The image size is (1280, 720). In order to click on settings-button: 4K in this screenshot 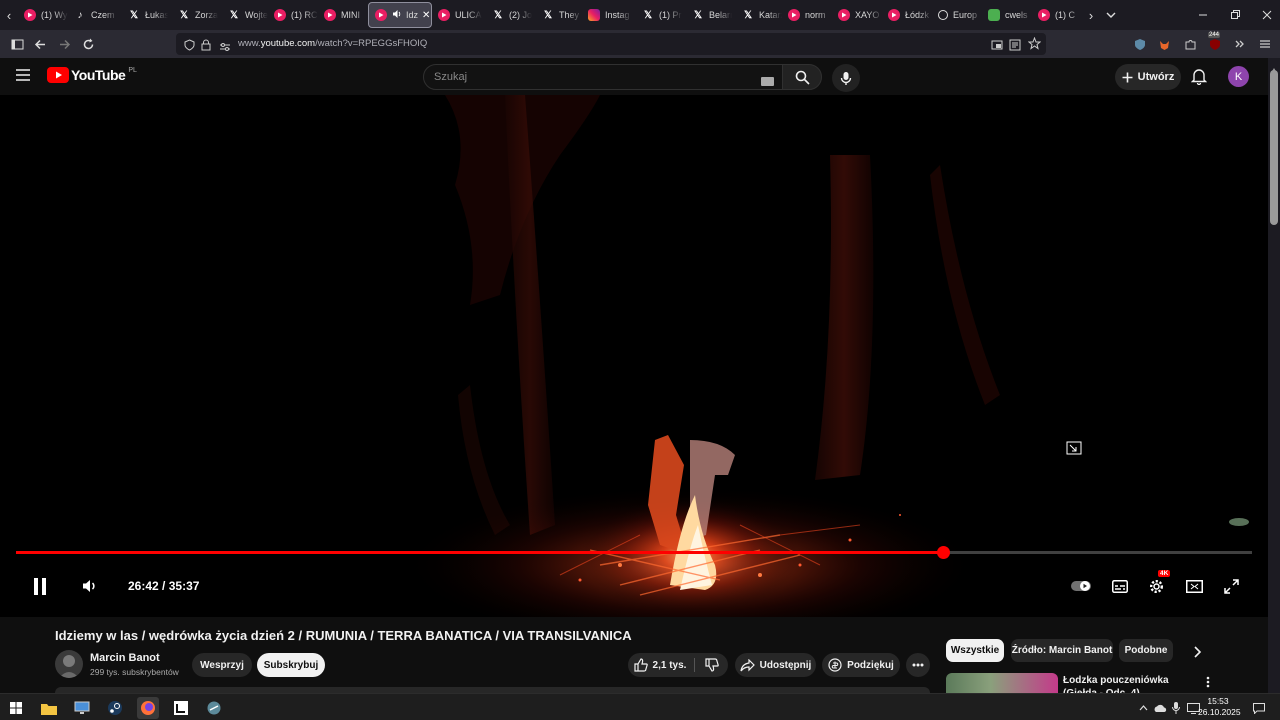, I will do `click(1158, 583)`.